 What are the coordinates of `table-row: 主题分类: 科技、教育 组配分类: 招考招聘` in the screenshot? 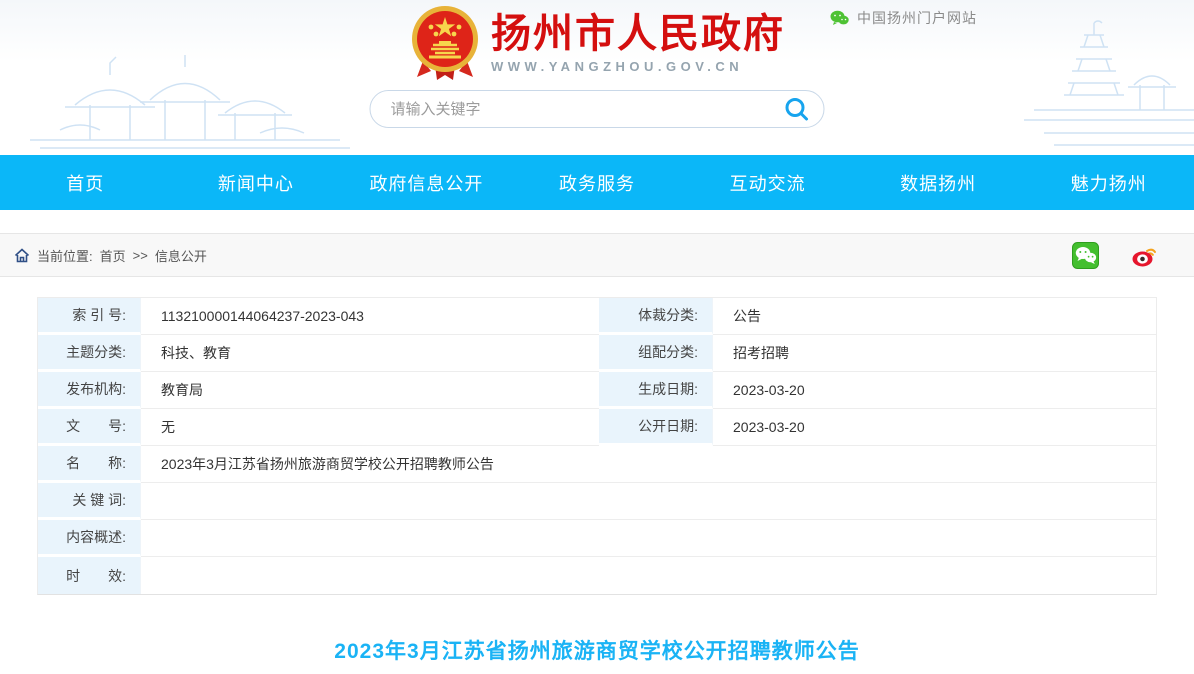 It's located at (597, 353).